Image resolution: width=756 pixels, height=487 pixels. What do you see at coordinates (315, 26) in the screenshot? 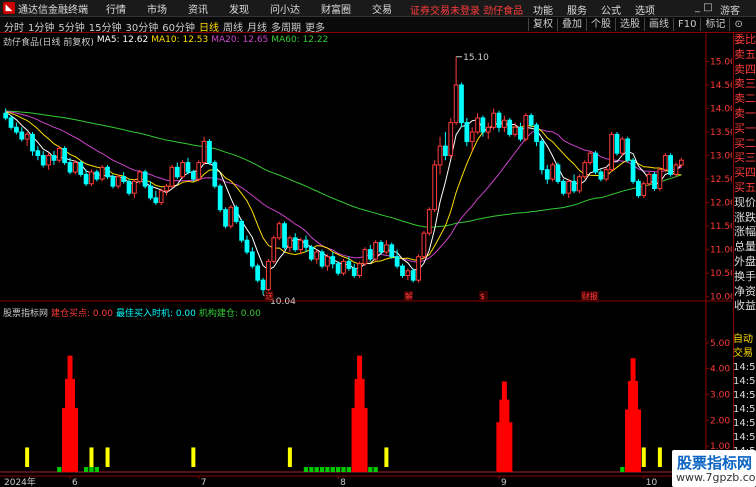
I see `period-tab-more: 更多` at bounding box center [315, 26].